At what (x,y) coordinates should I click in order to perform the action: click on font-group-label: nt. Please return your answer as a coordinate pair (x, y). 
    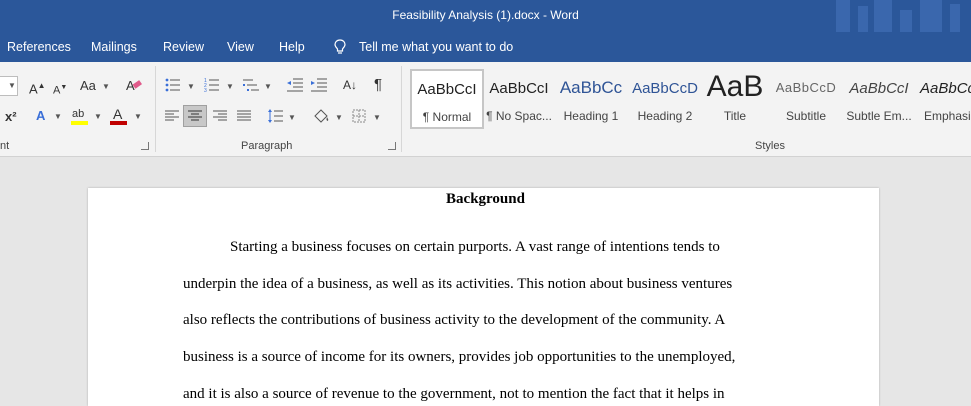
    Looking at the image, I should click on (5, 146).